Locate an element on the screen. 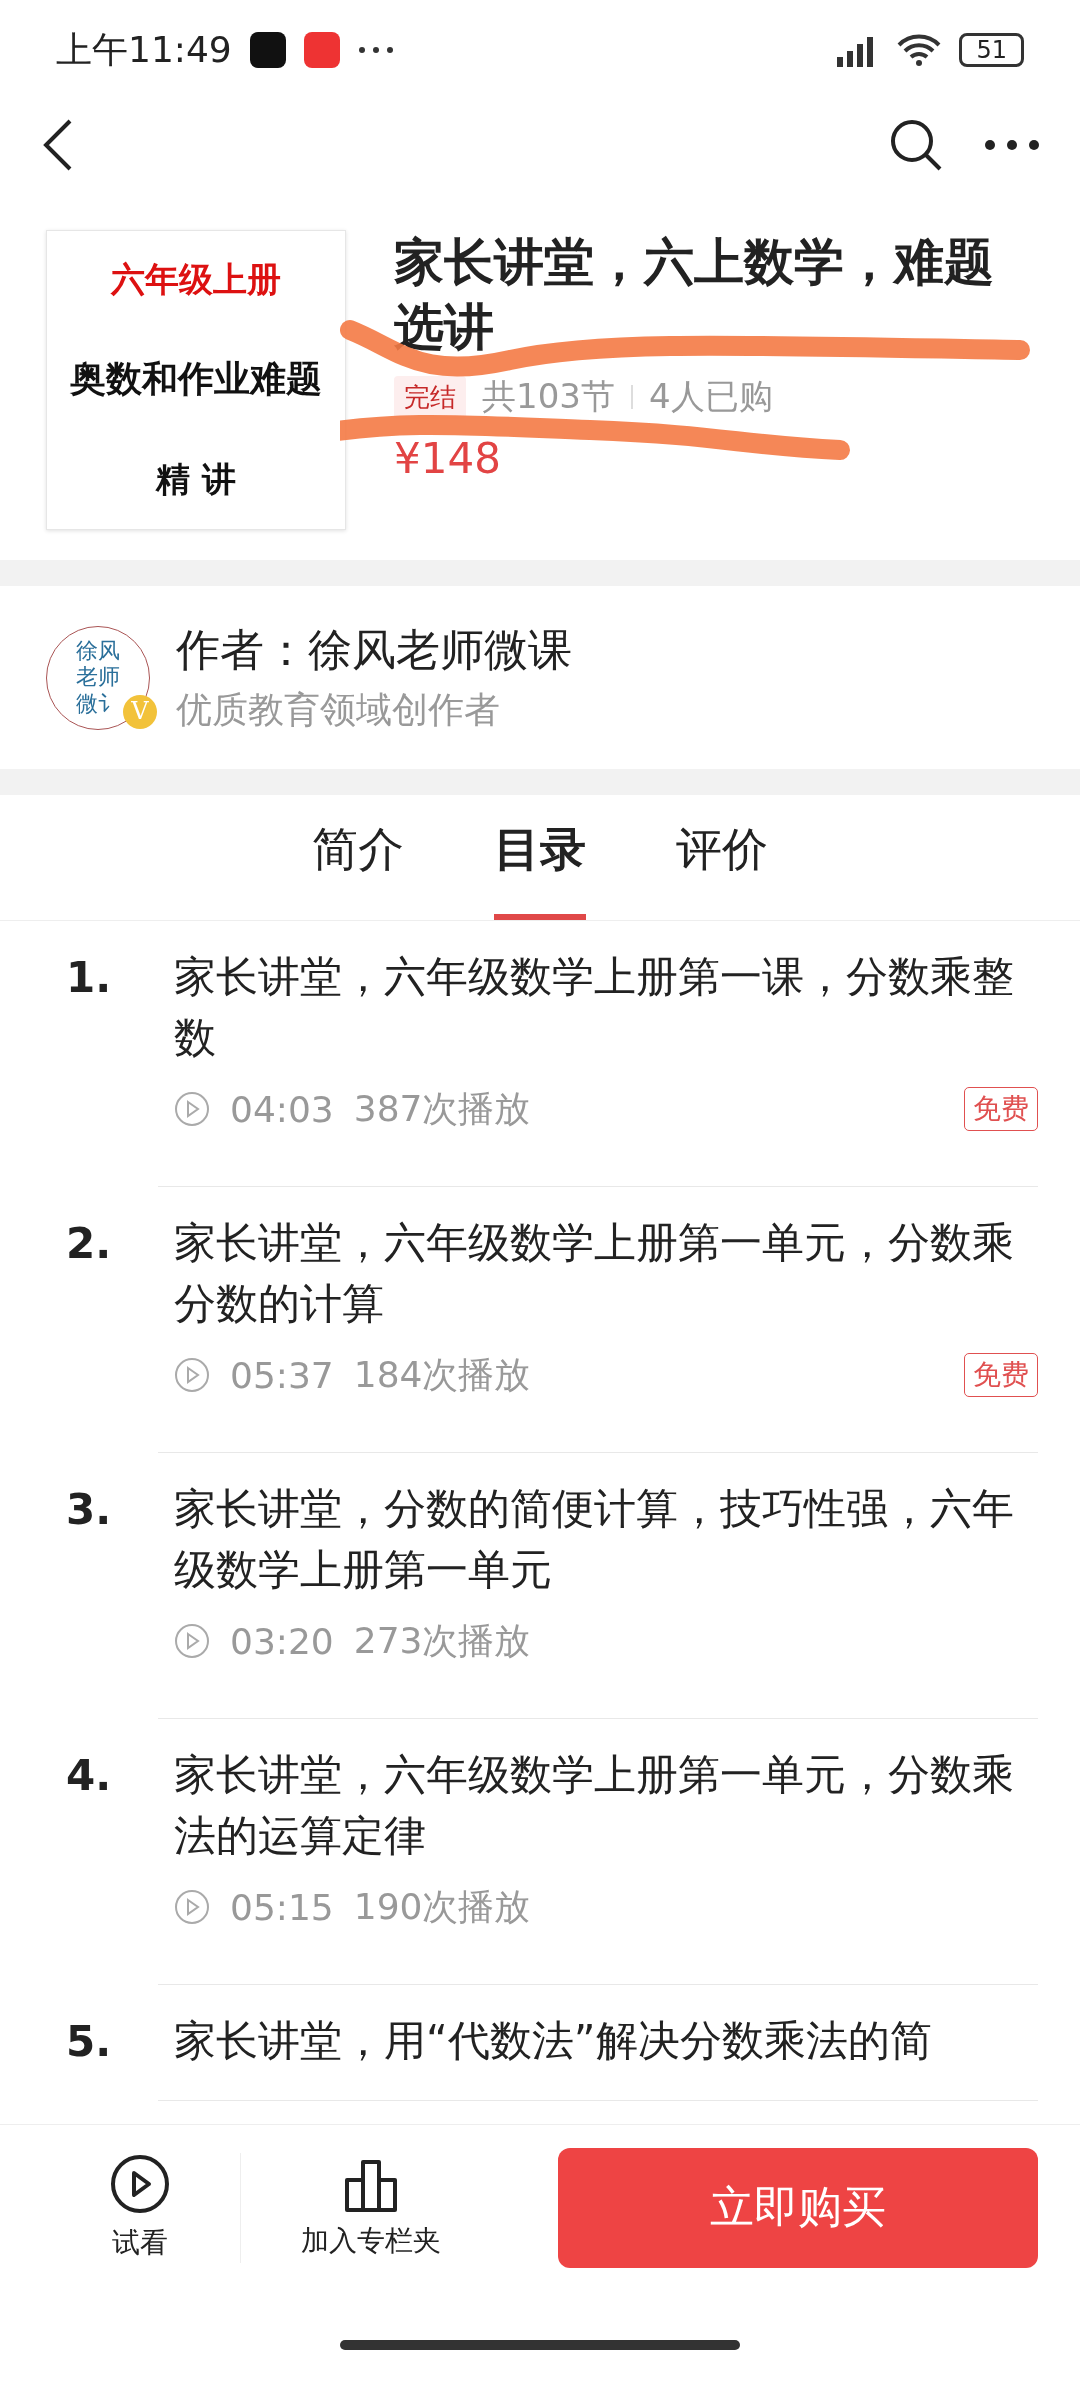  lesson-number: 1. is located at coordinates (89, 978).